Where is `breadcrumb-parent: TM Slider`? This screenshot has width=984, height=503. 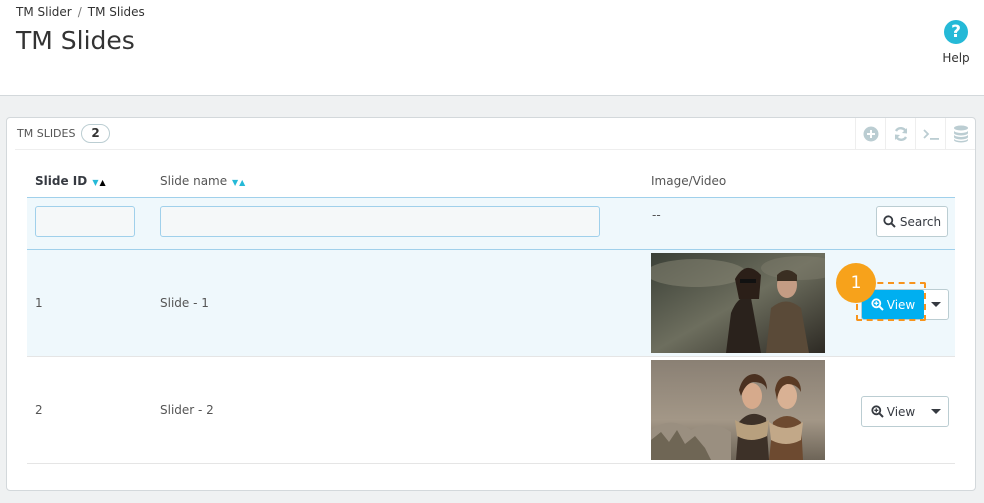
breadcrumb-parent: TM Slider is located at coordinates (44, 12).